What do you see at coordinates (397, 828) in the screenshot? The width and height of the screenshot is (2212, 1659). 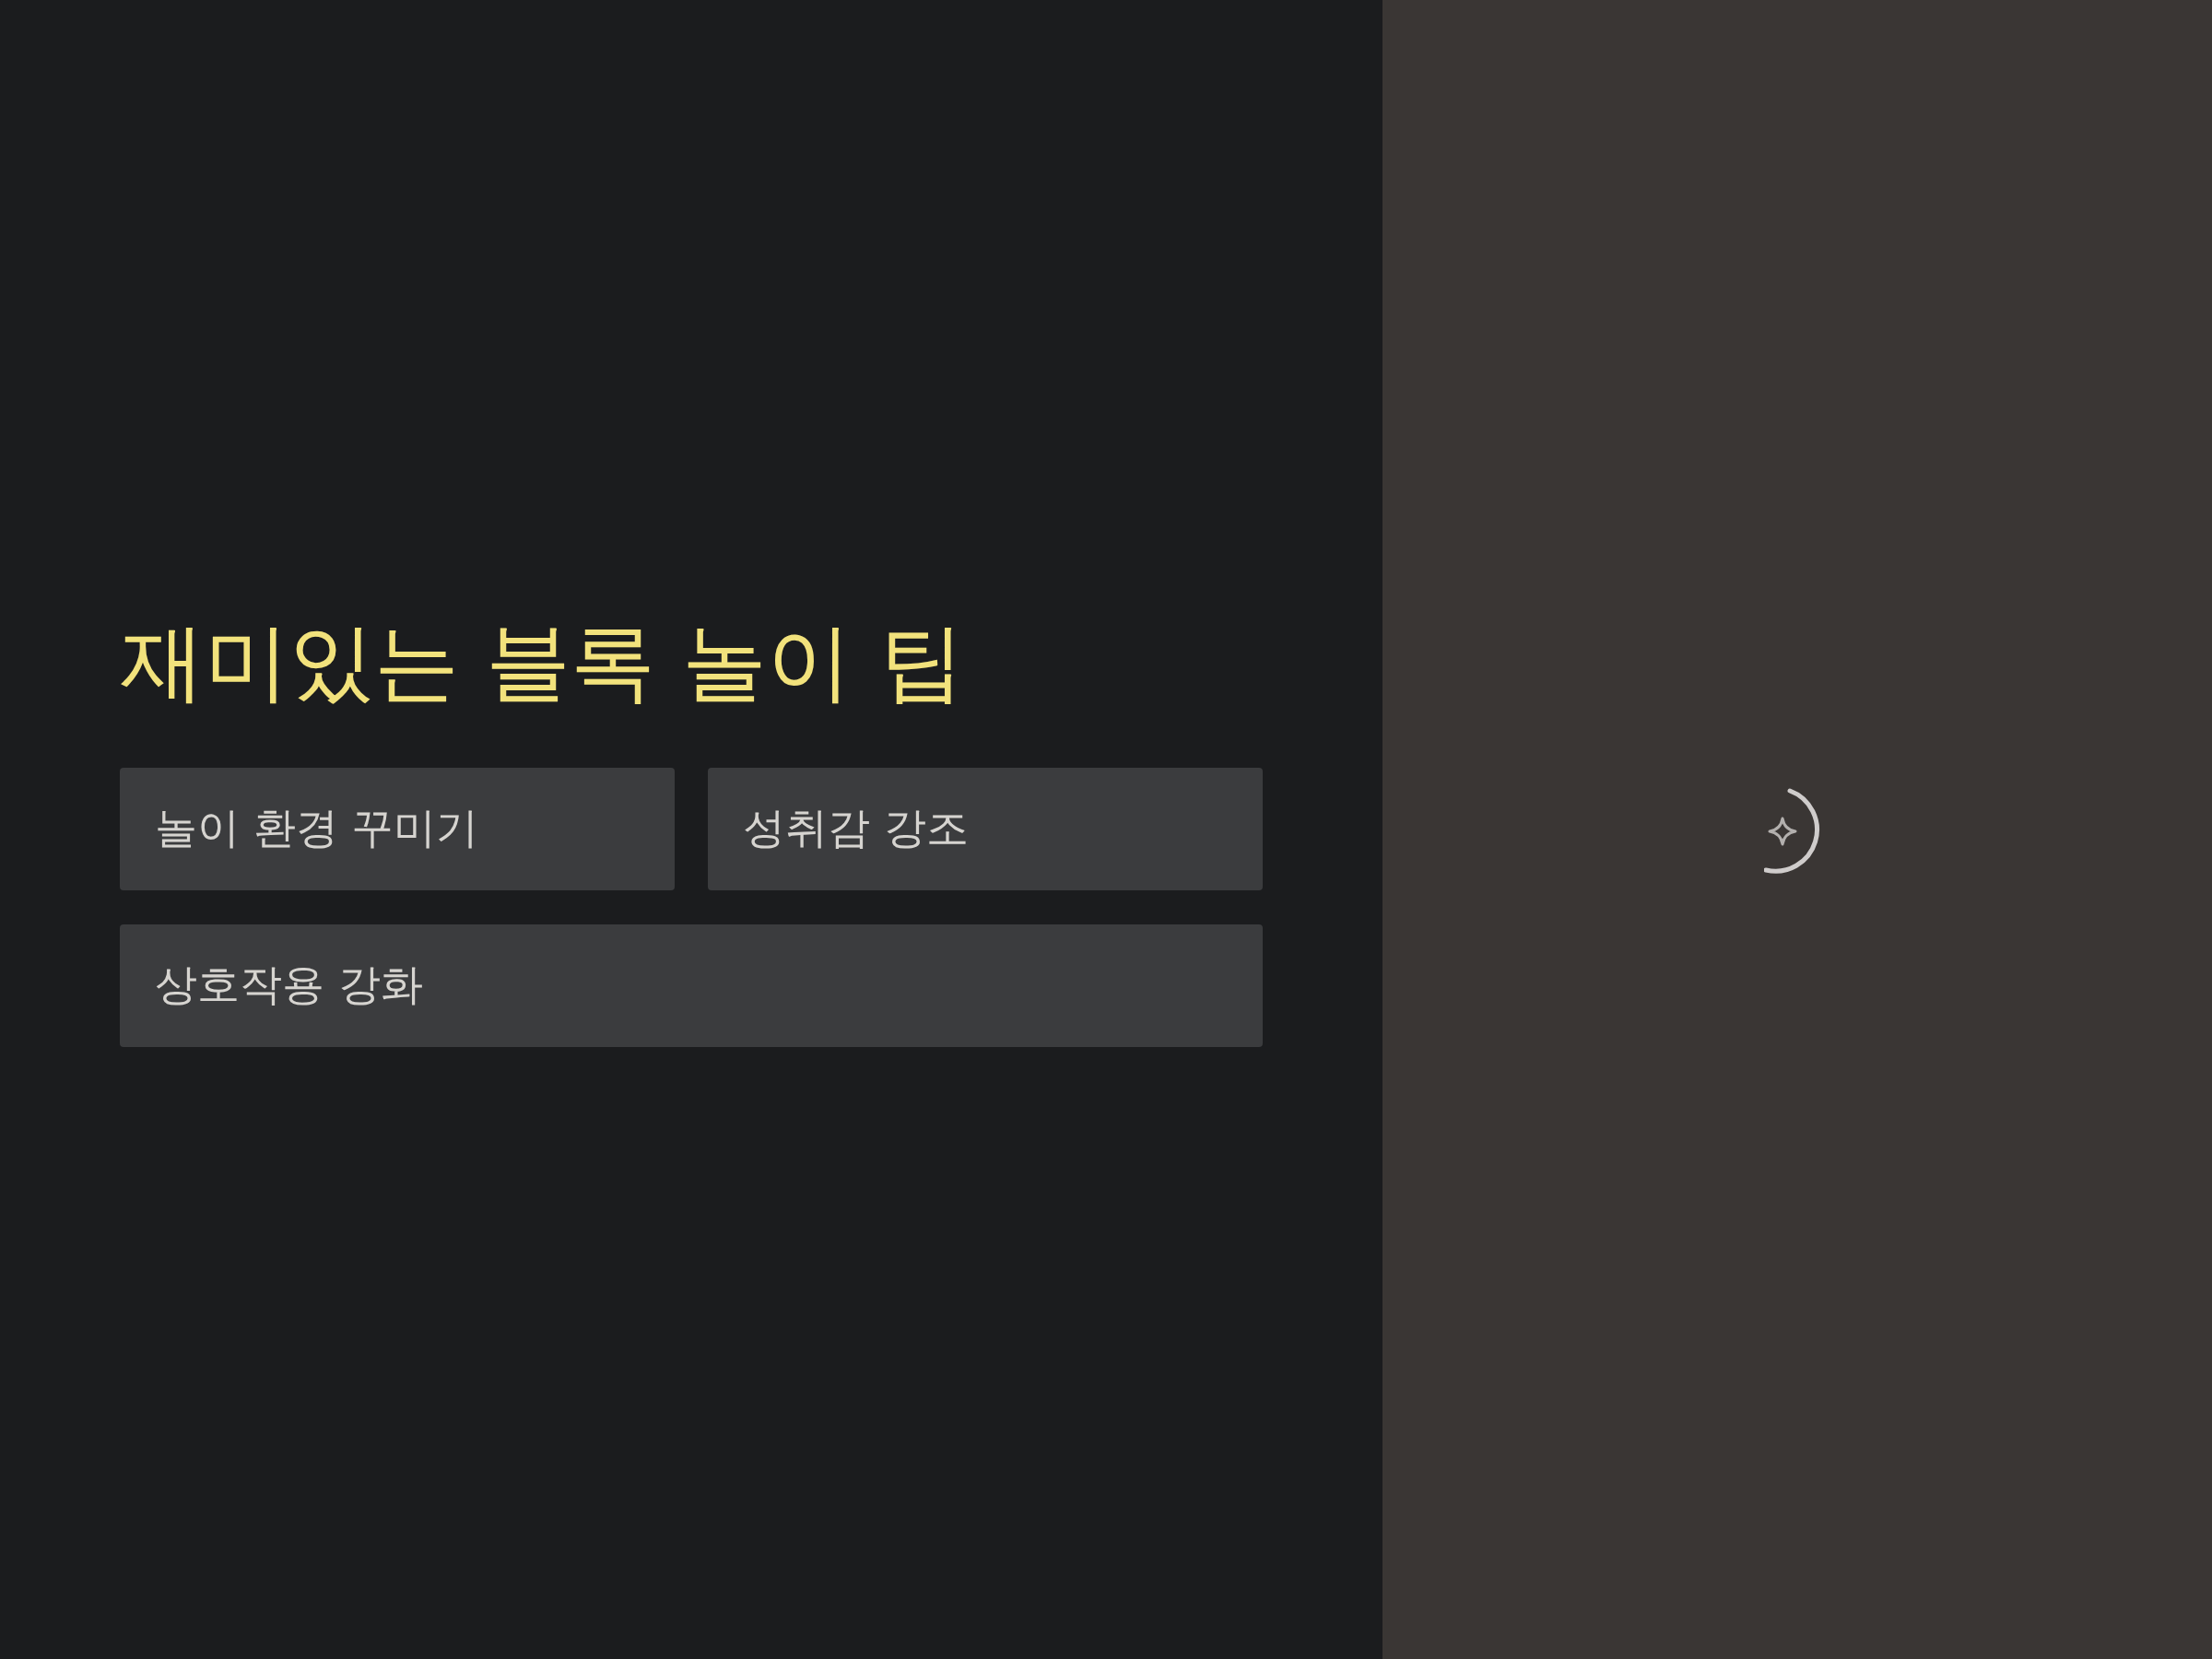 I see `suggestion-button: 놀이 환경 꾸미기` at bounding box center [397, 828].